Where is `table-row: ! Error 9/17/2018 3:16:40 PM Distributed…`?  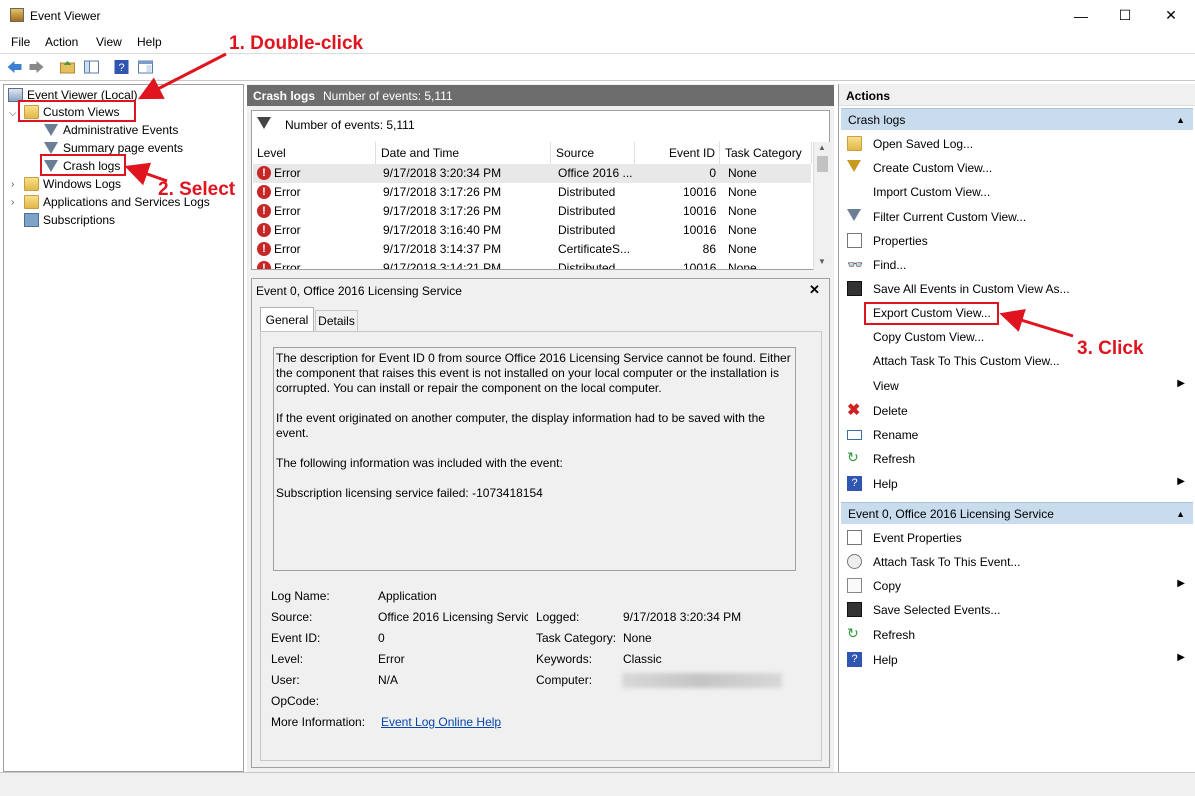 table-row: ! Error 9/17/2018 3:16:40 PM Distributed… is located at coordinates (532, 230).